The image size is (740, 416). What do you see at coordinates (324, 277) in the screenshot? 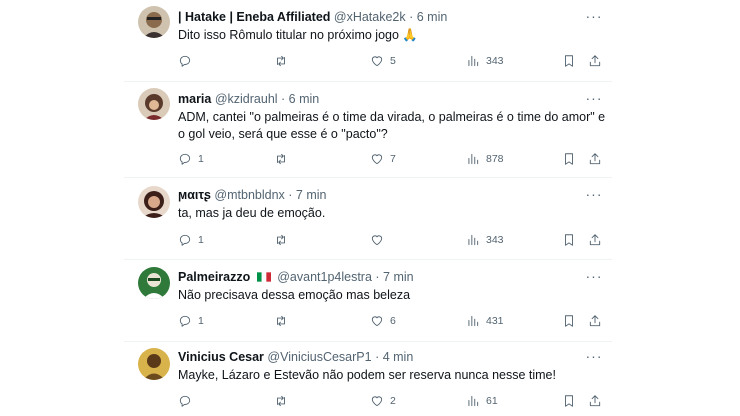
I see `handle: @avant1p4lestra` at bounding box center [324, 277].